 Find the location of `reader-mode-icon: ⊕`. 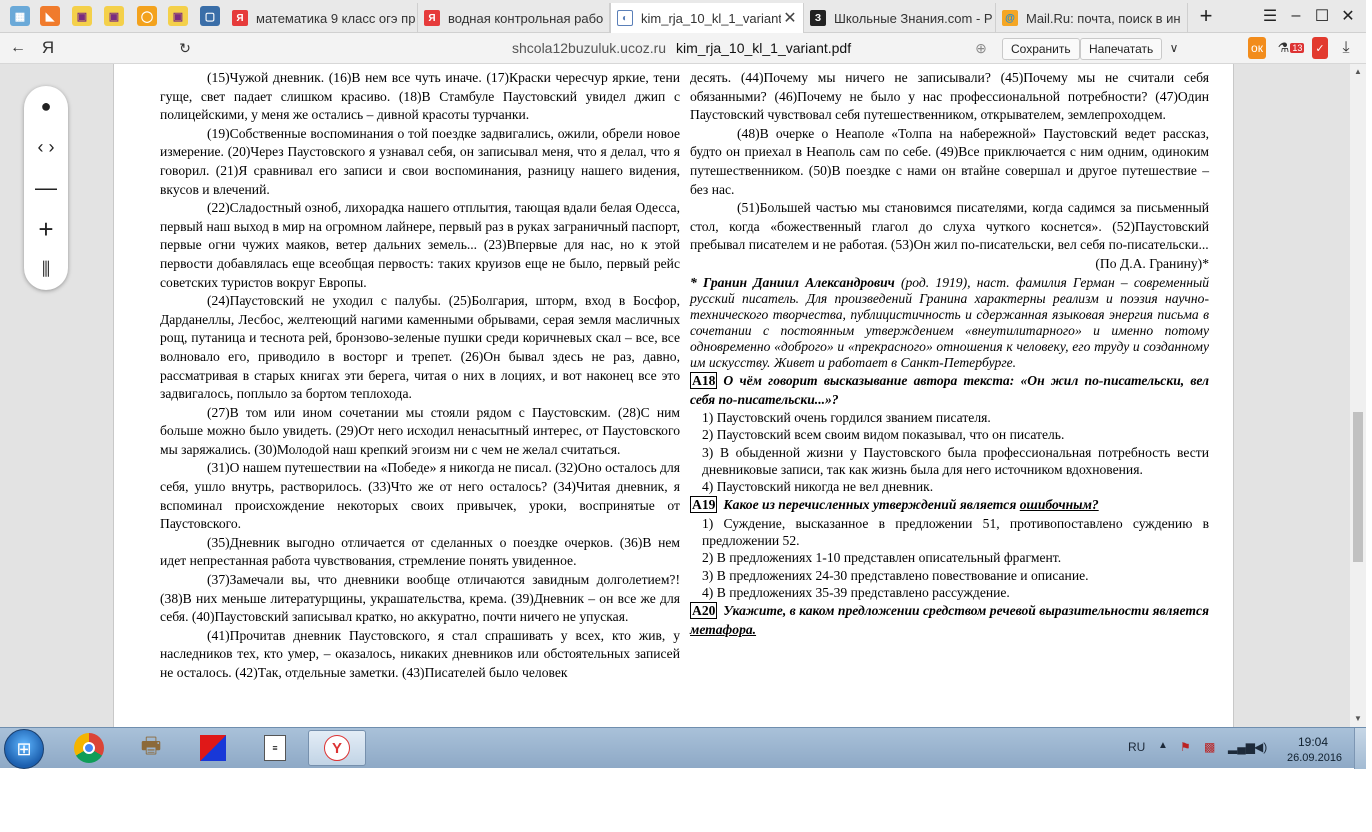

reader-mode-icon: ⊕ is located at coordinates (981, 48).